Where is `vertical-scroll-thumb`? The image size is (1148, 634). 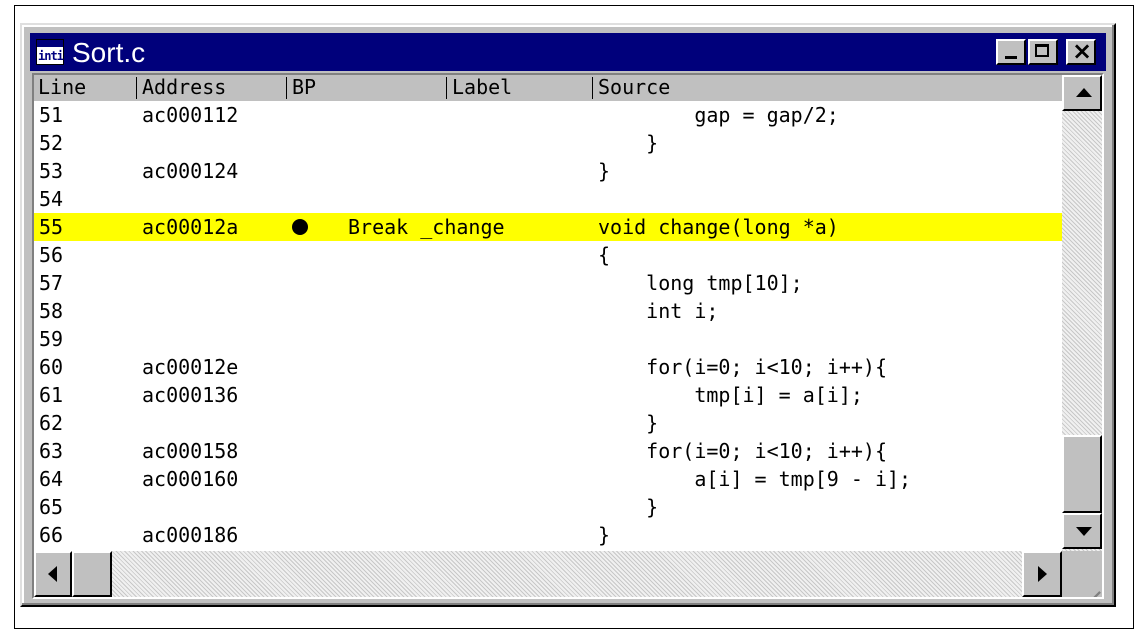
vertical-scroll-thumb is located at coordinates (1082, 474).